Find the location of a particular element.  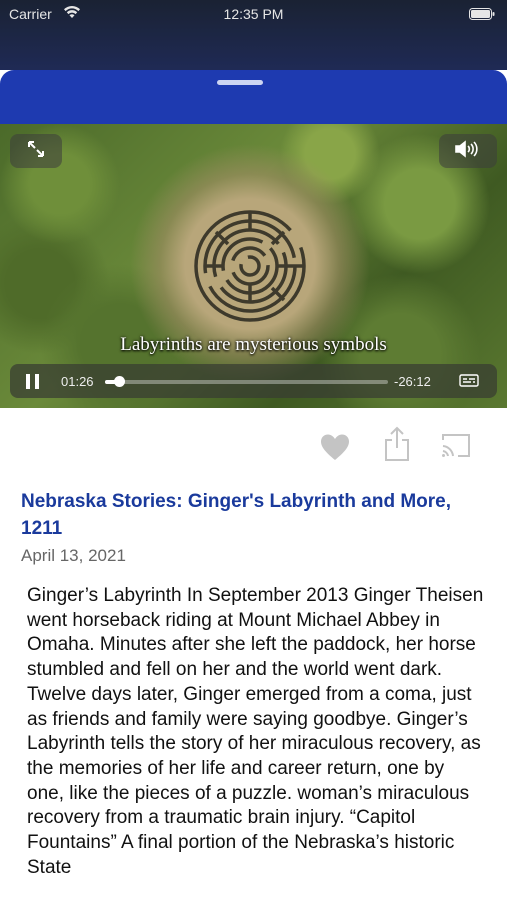

cast-icon is located at coordinates (456, 447).